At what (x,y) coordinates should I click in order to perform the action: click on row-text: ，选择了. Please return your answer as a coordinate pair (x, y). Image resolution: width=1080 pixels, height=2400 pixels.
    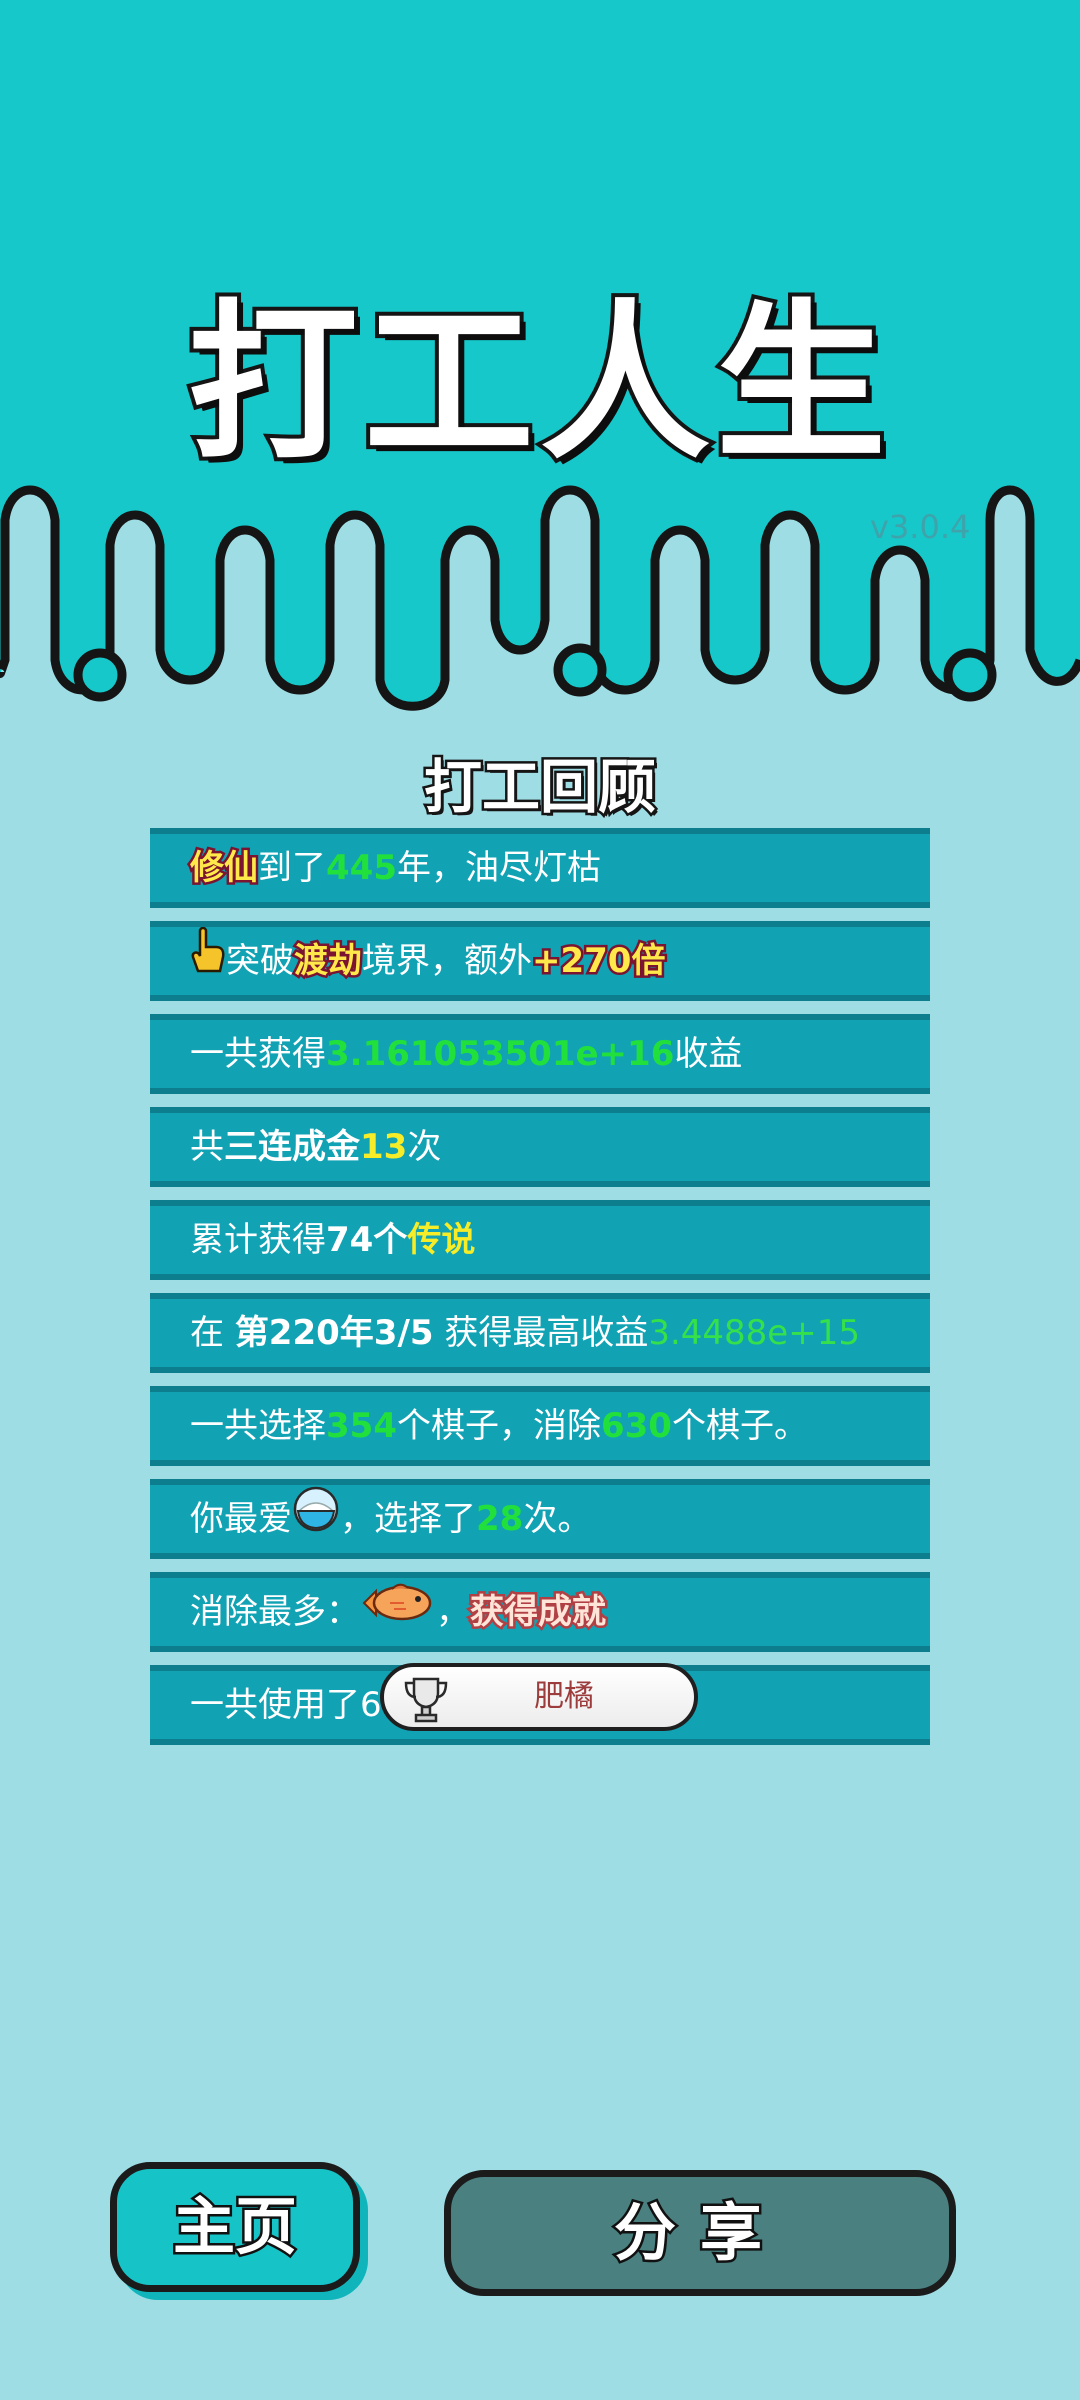
    Looking at the image, I should click on (408, 1519).